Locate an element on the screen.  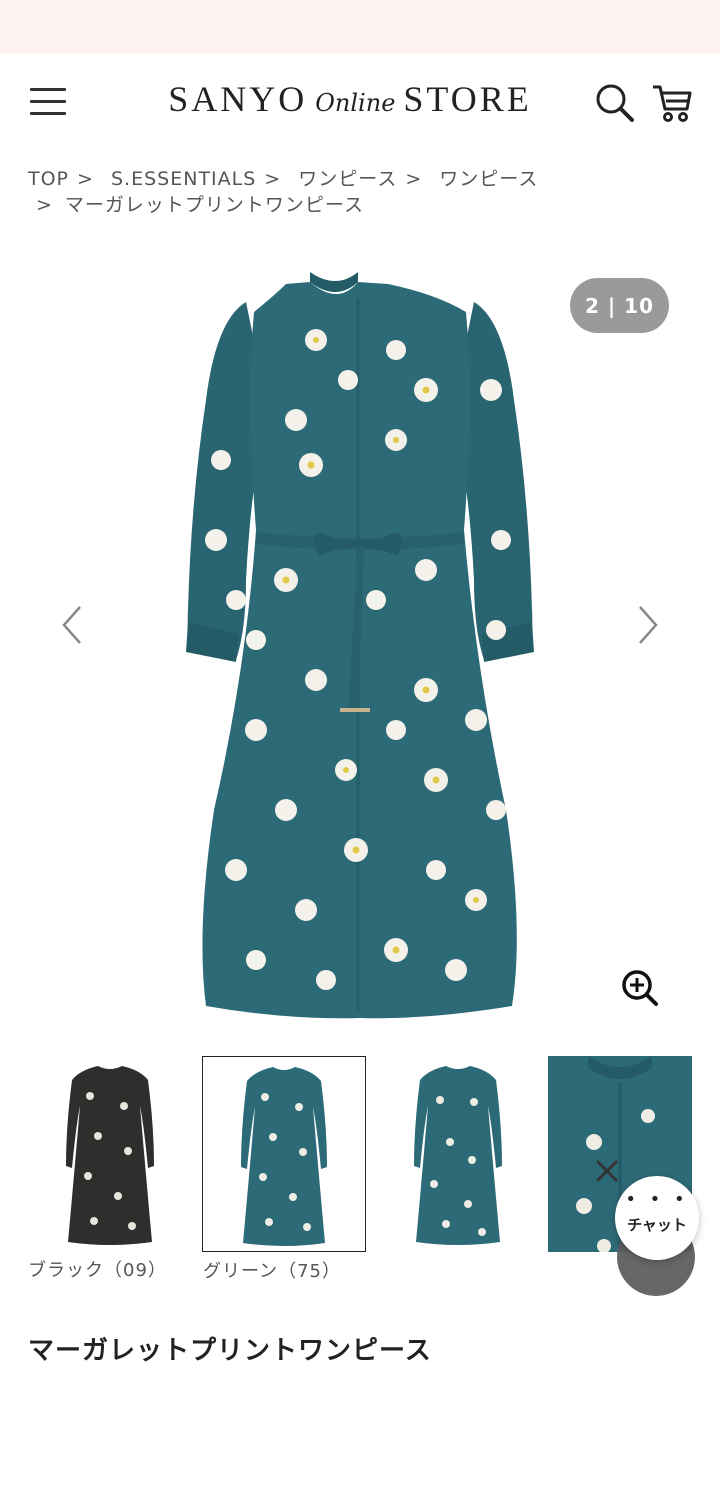
previous-image-arrow-icon is located at coordinates (72, 625).